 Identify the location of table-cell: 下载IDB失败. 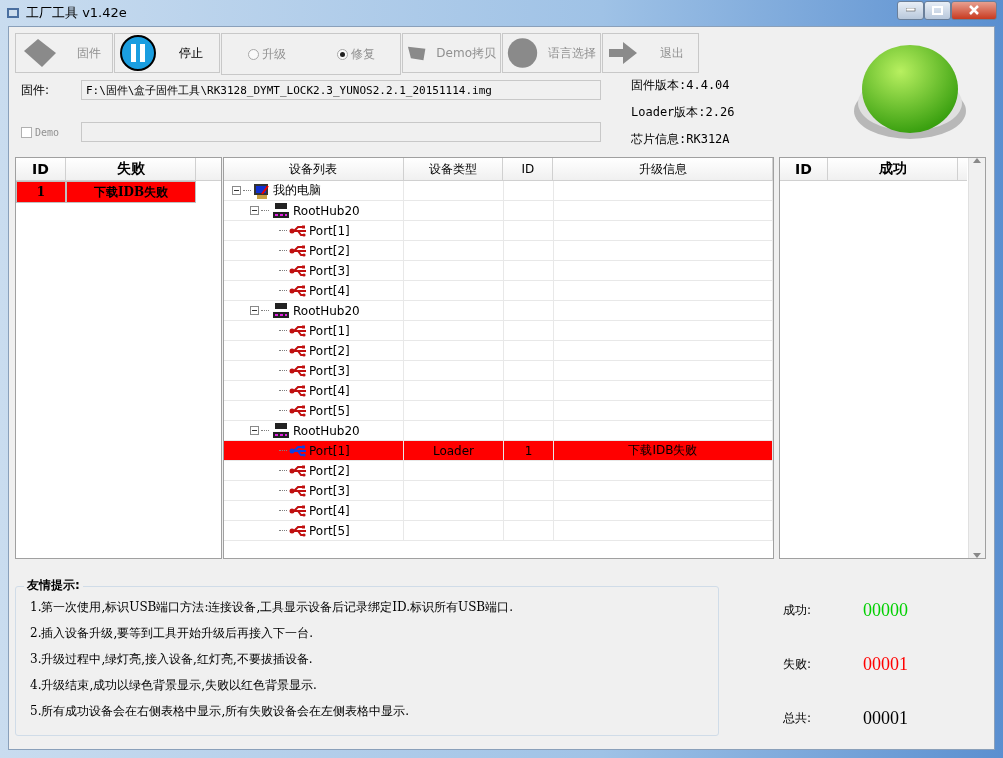
(131, 192).